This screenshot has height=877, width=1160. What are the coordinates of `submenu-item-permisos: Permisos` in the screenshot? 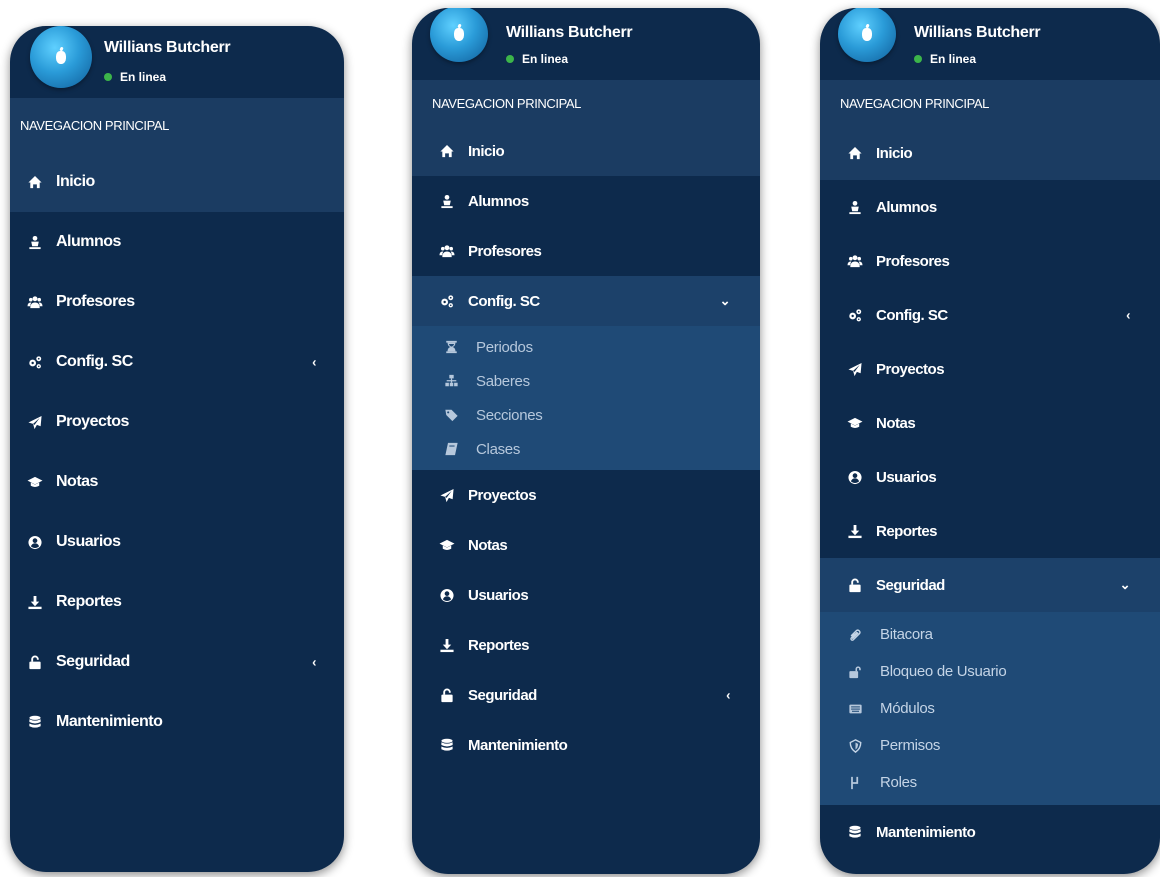 It's located at (990, 745).